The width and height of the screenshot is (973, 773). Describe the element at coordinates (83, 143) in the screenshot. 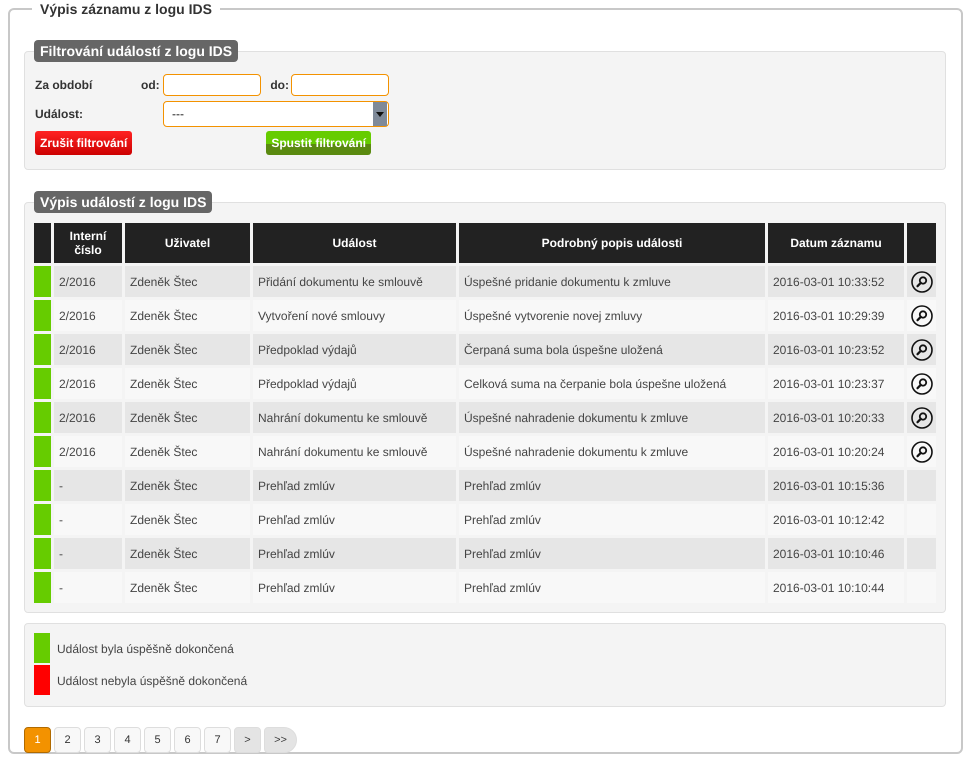

I see `cancel-filter-button: Zrušit filtrování` at that location.